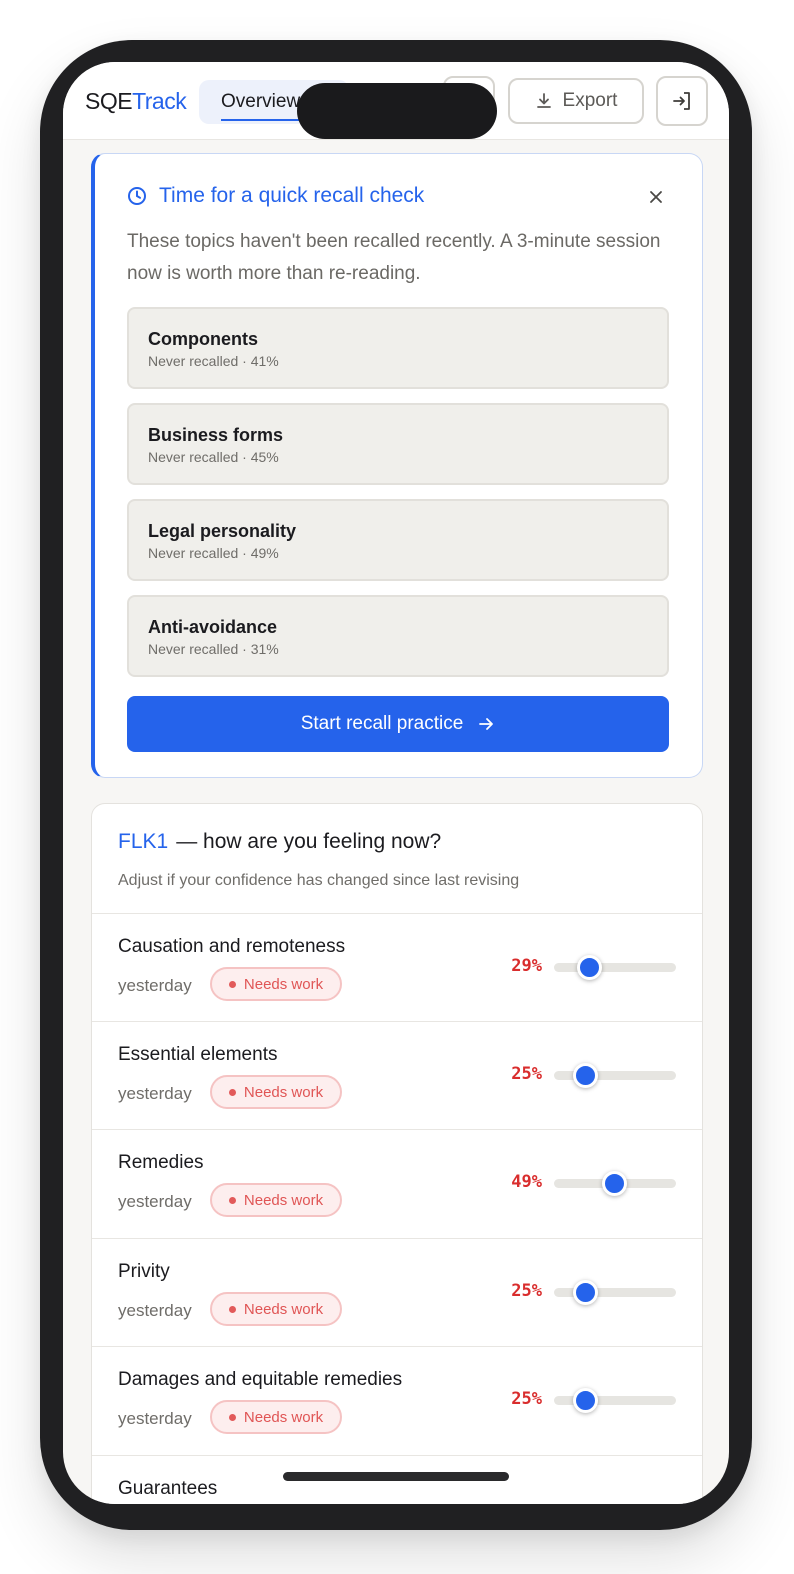 This screenshot has height=1574, width=794. What do you see at coordinates (260, 1379) in the screenshot?
I see `topic-name: Damages and equitable remedies` at bounding box center [260, 1379].